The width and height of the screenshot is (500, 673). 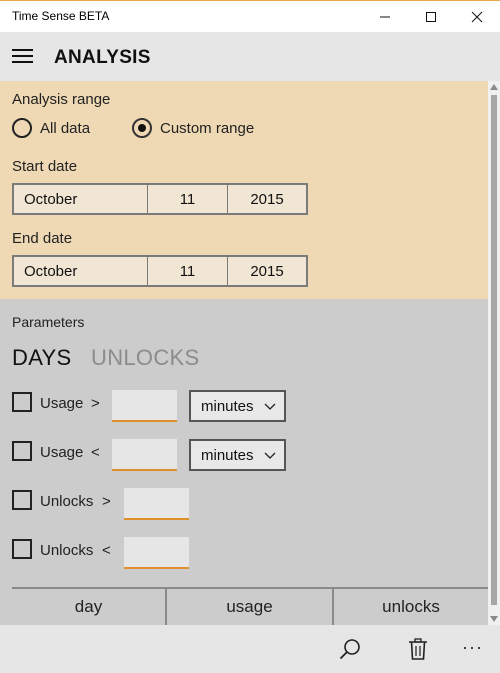 What do you see at coordinates (22, 500) in the screenshot?
I see `unlocks-greater-checkbox` at bounding box center [22, 500].